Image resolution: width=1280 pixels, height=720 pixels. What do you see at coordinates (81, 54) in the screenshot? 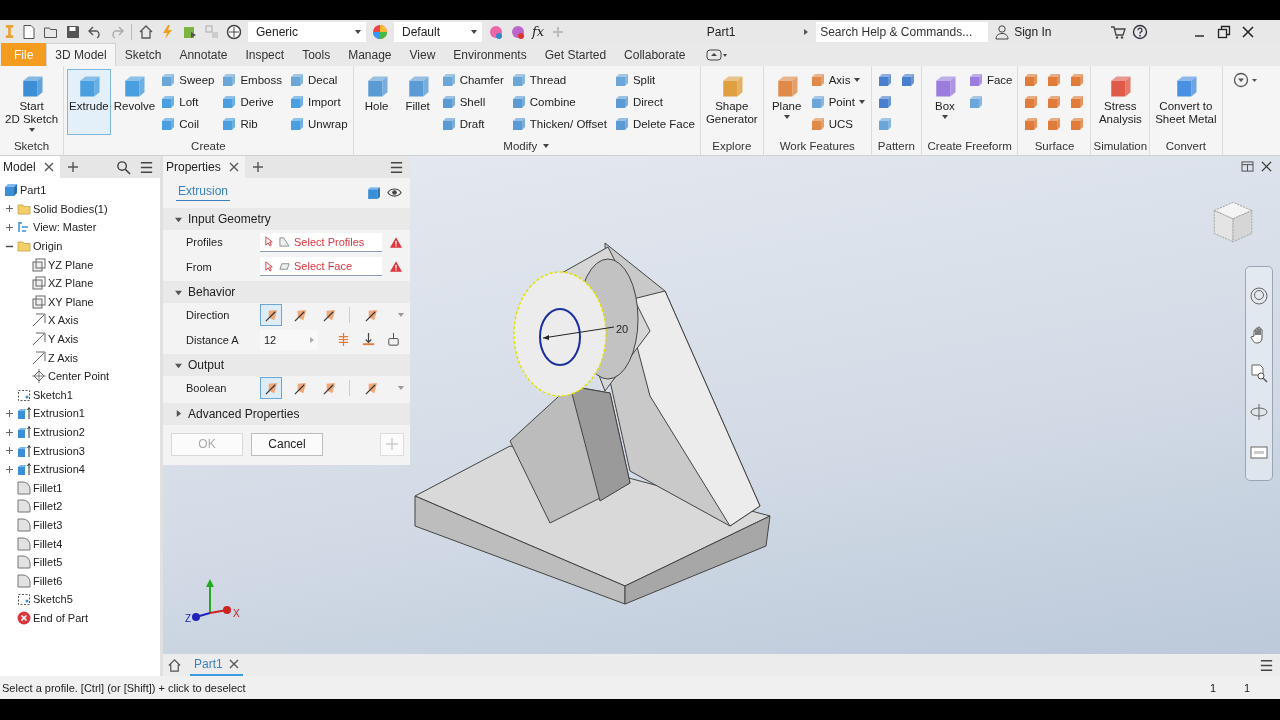
I see `ribbon-tab: 3D Model` at bounding box center [81, 54].